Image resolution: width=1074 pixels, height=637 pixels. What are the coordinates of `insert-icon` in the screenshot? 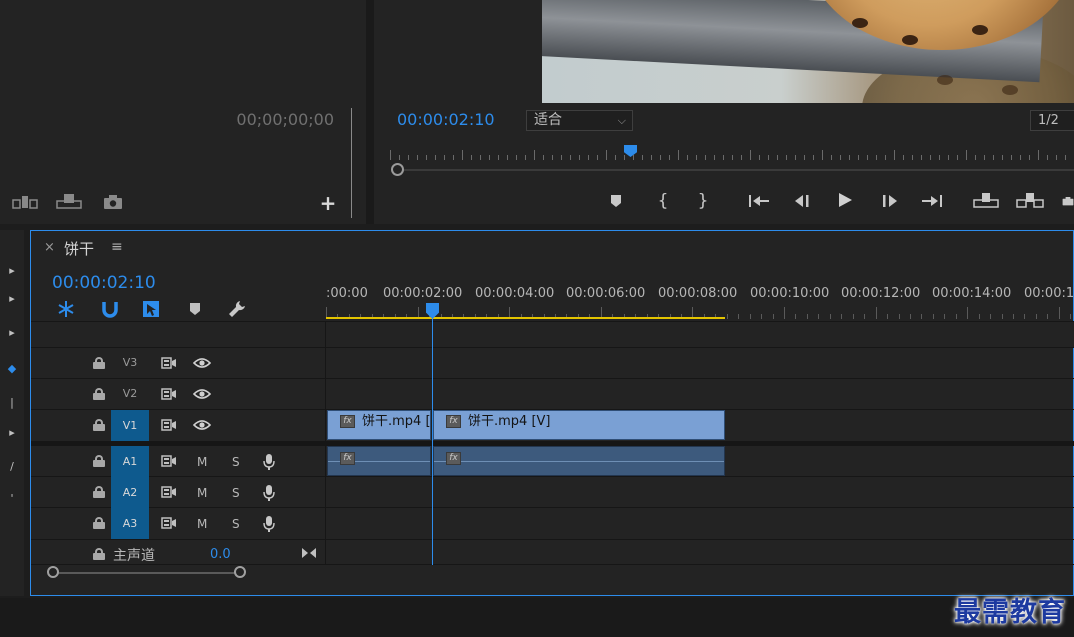 It's located at (25, 202).